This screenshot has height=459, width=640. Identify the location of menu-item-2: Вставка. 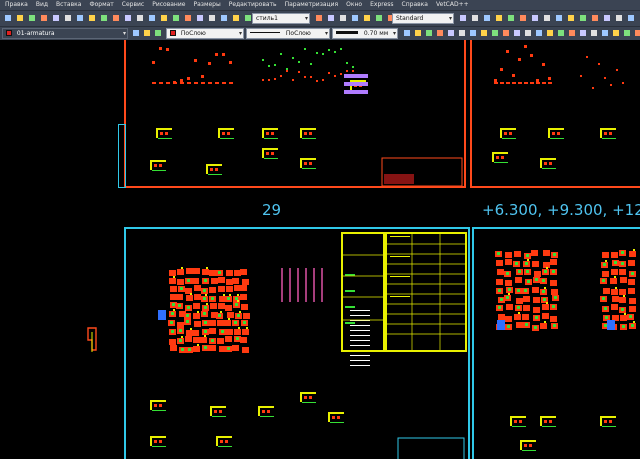
(69, 5).